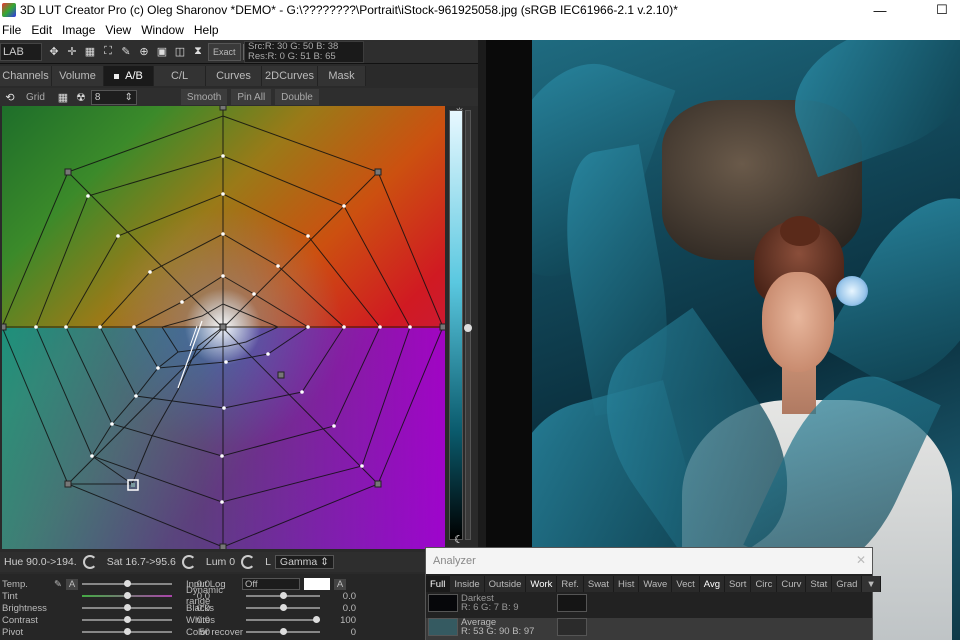 The height and width of the screenshot is (640, 960). I want to click on analyzer-tab-hist: Hist, so click(627, 584).